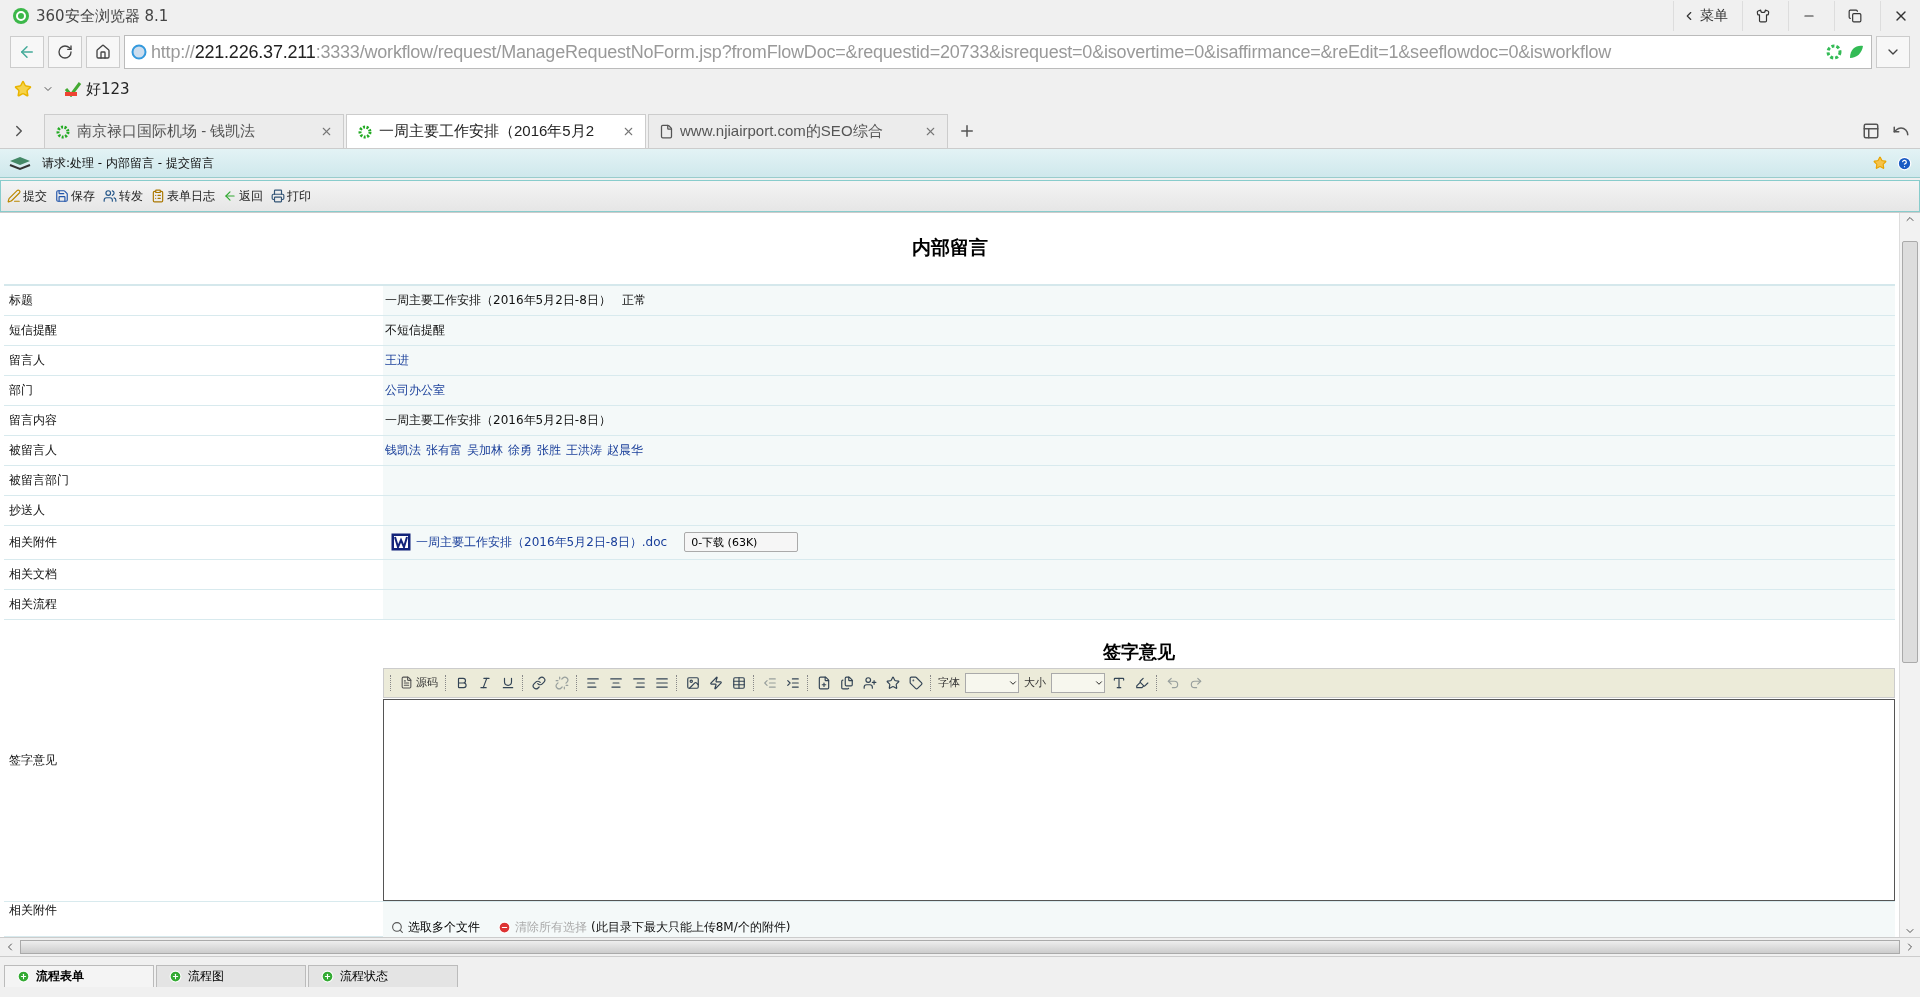  I want to click on justify-button, so click(662, 682).